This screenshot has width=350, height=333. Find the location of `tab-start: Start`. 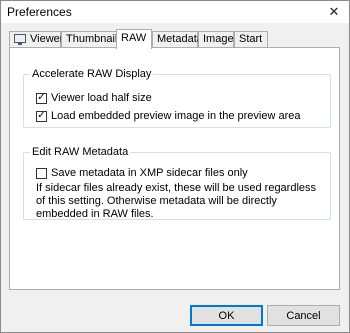

tab-start: Start is located at coordinates (251, 39).